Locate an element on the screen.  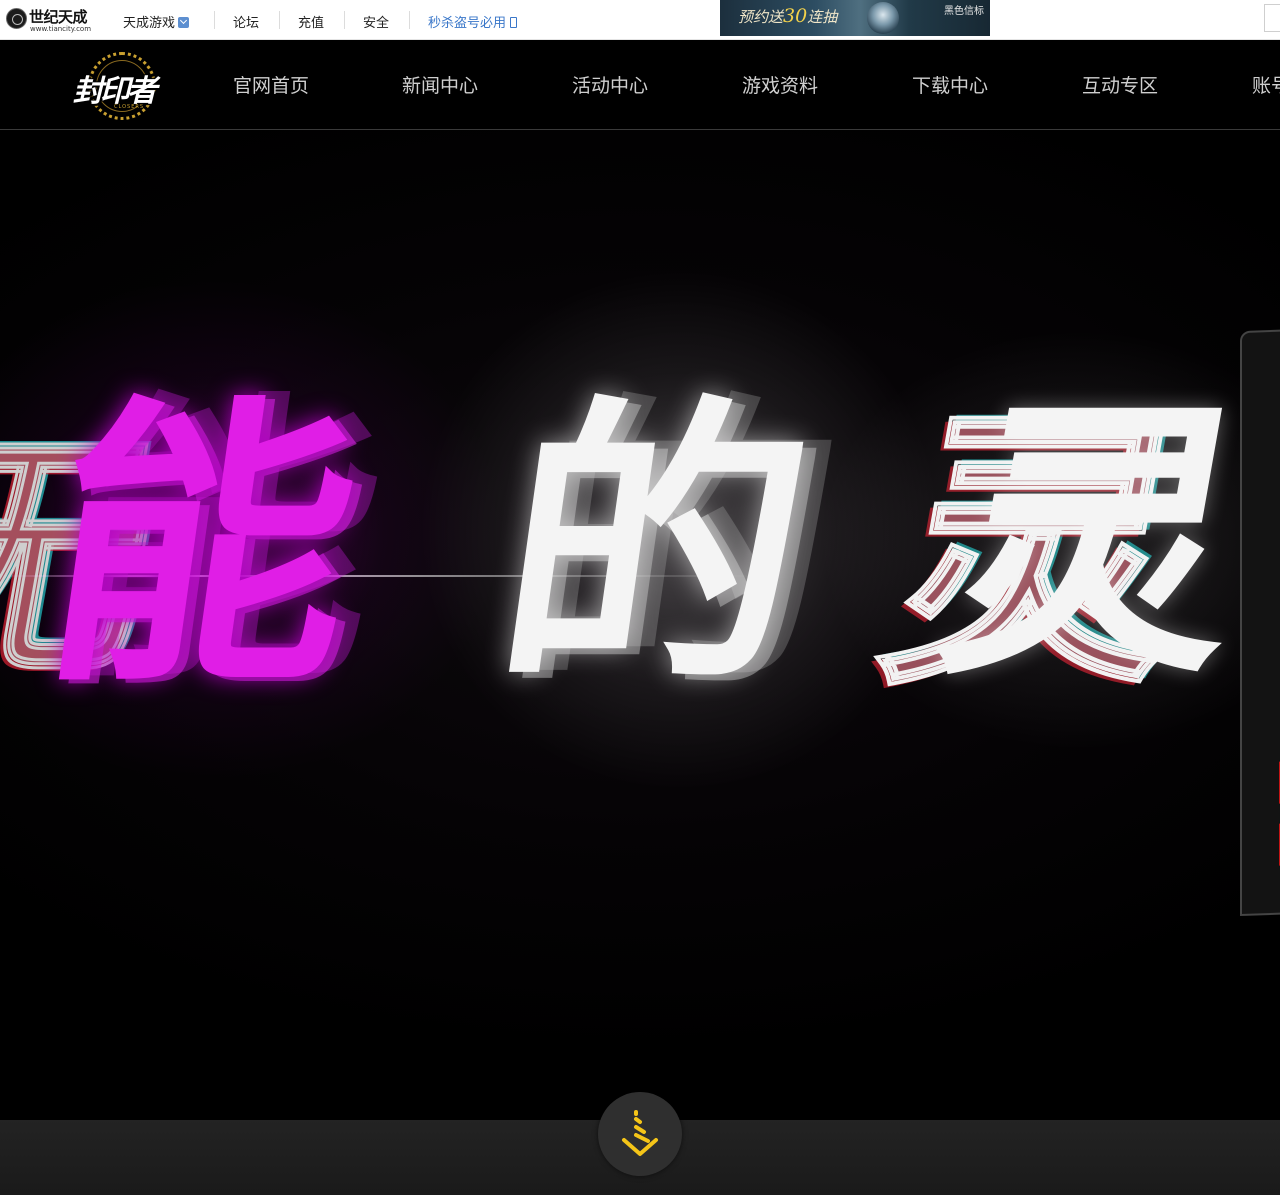
login-box-edge is located at coordinates (1272, 18).